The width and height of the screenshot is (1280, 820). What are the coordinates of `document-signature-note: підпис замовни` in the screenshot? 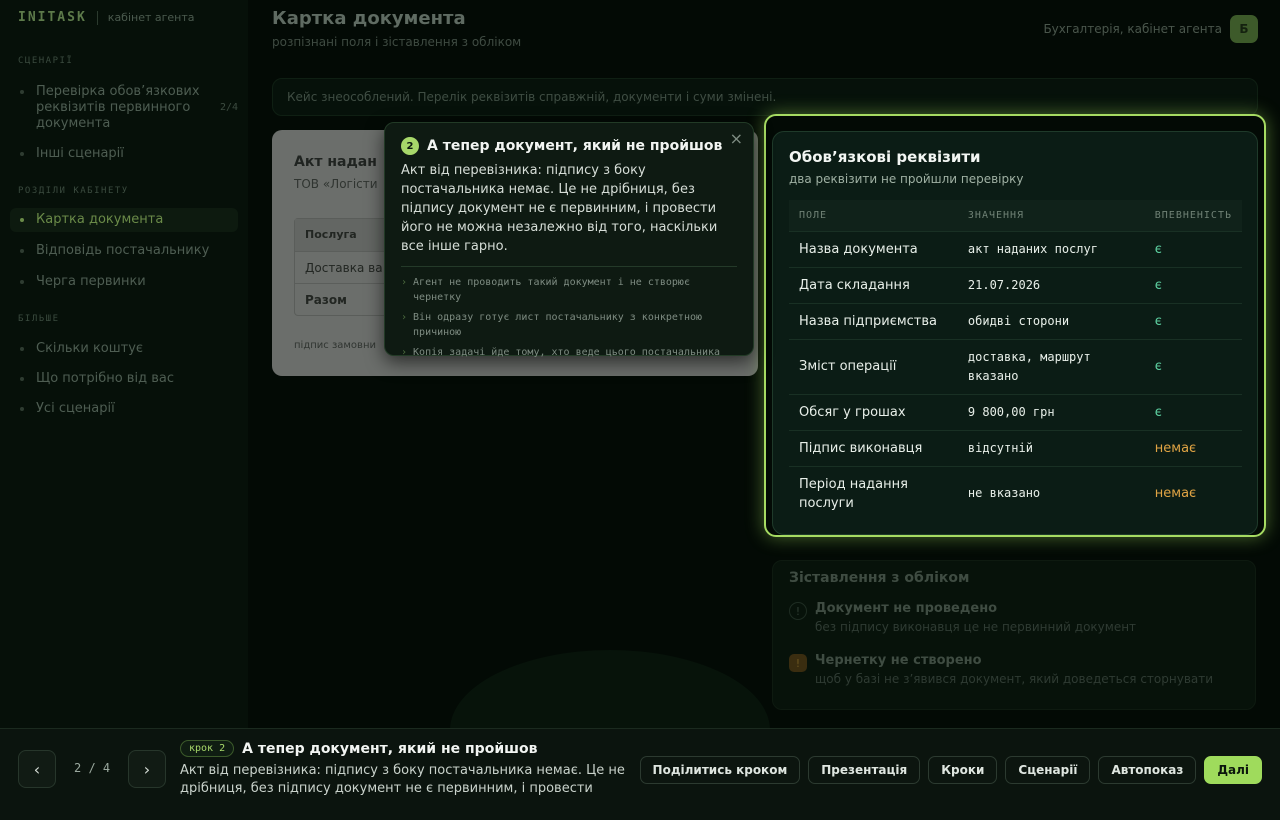 It's located at (335, 345).